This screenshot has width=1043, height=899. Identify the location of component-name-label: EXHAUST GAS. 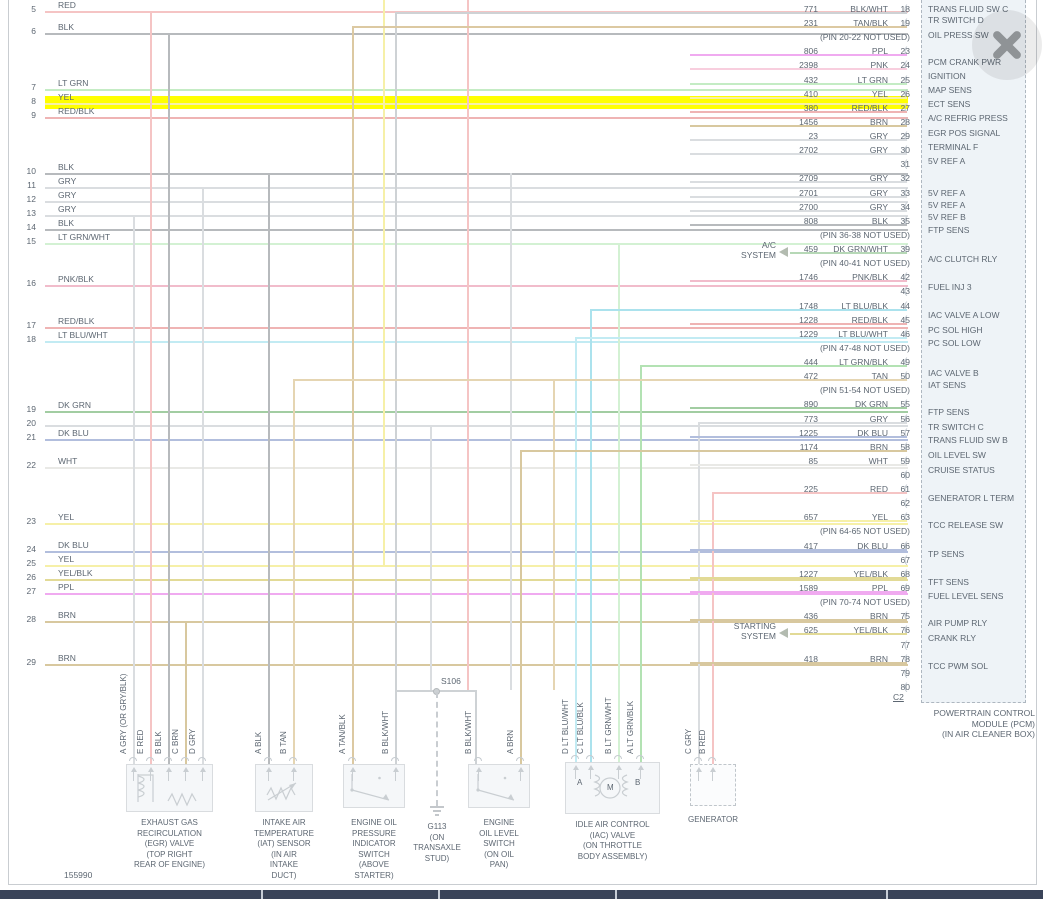
(169, 822).